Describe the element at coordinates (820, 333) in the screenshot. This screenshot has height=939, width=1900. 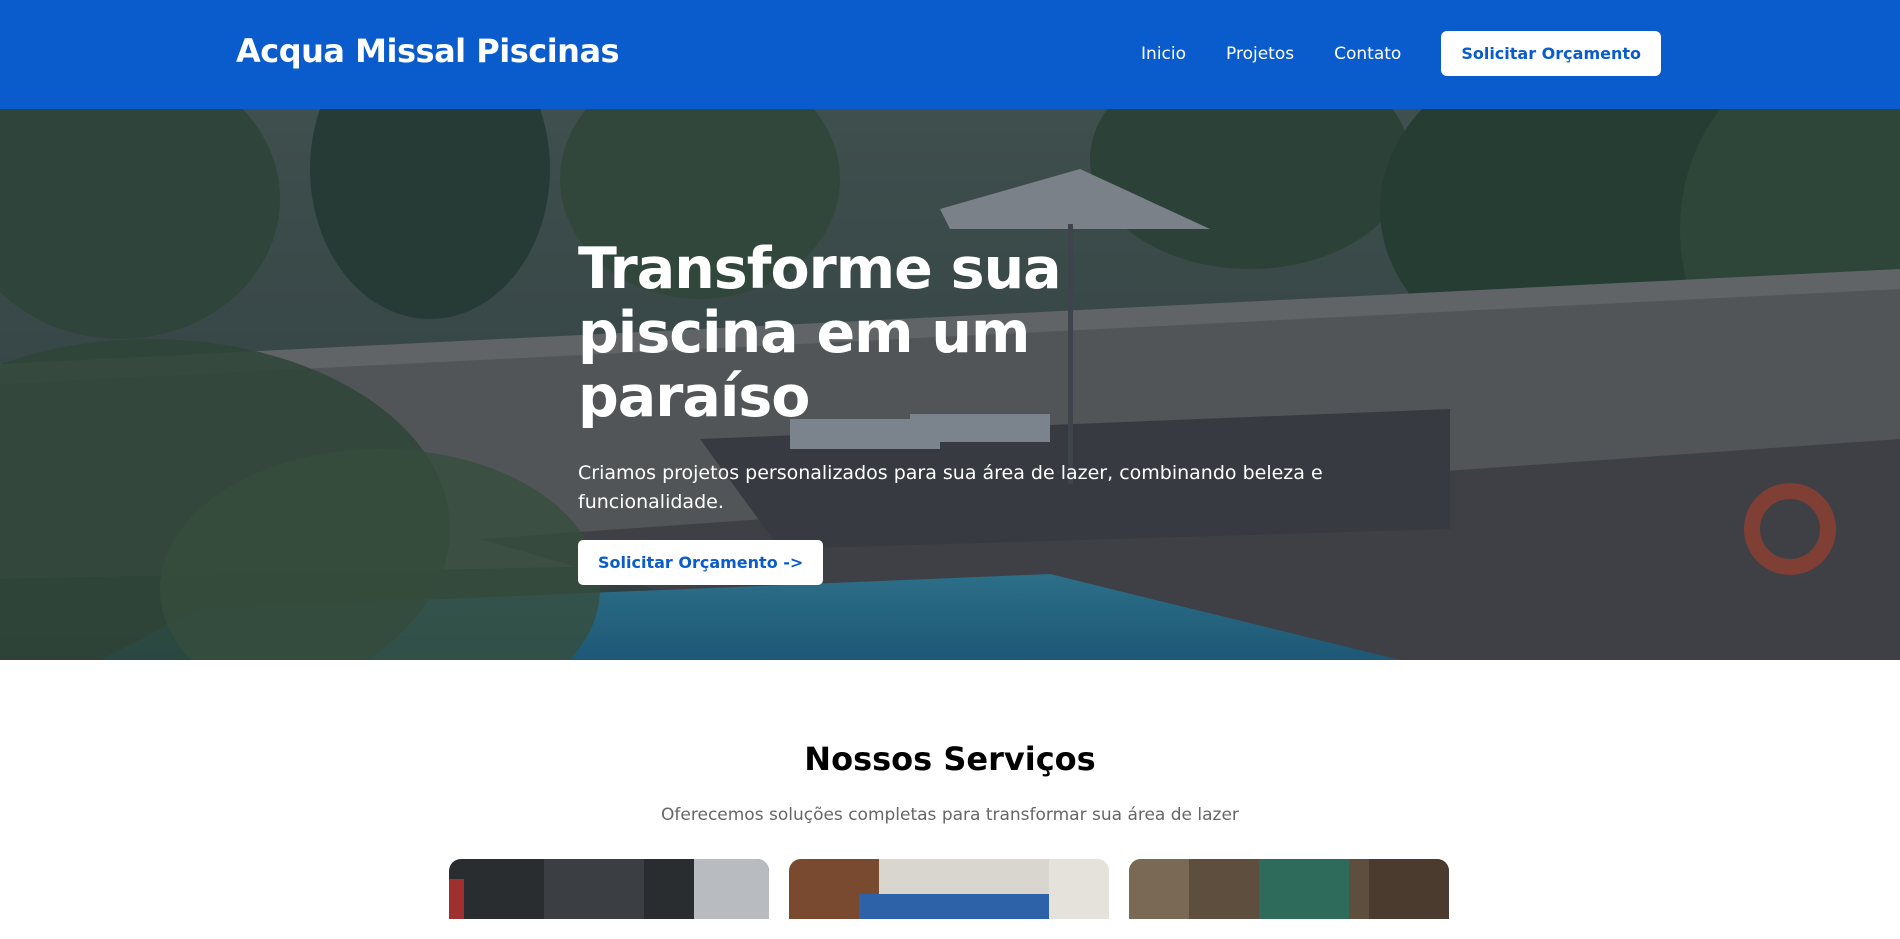
I see `hero-title: Transforme sua piscina em um paraíso` at that location.